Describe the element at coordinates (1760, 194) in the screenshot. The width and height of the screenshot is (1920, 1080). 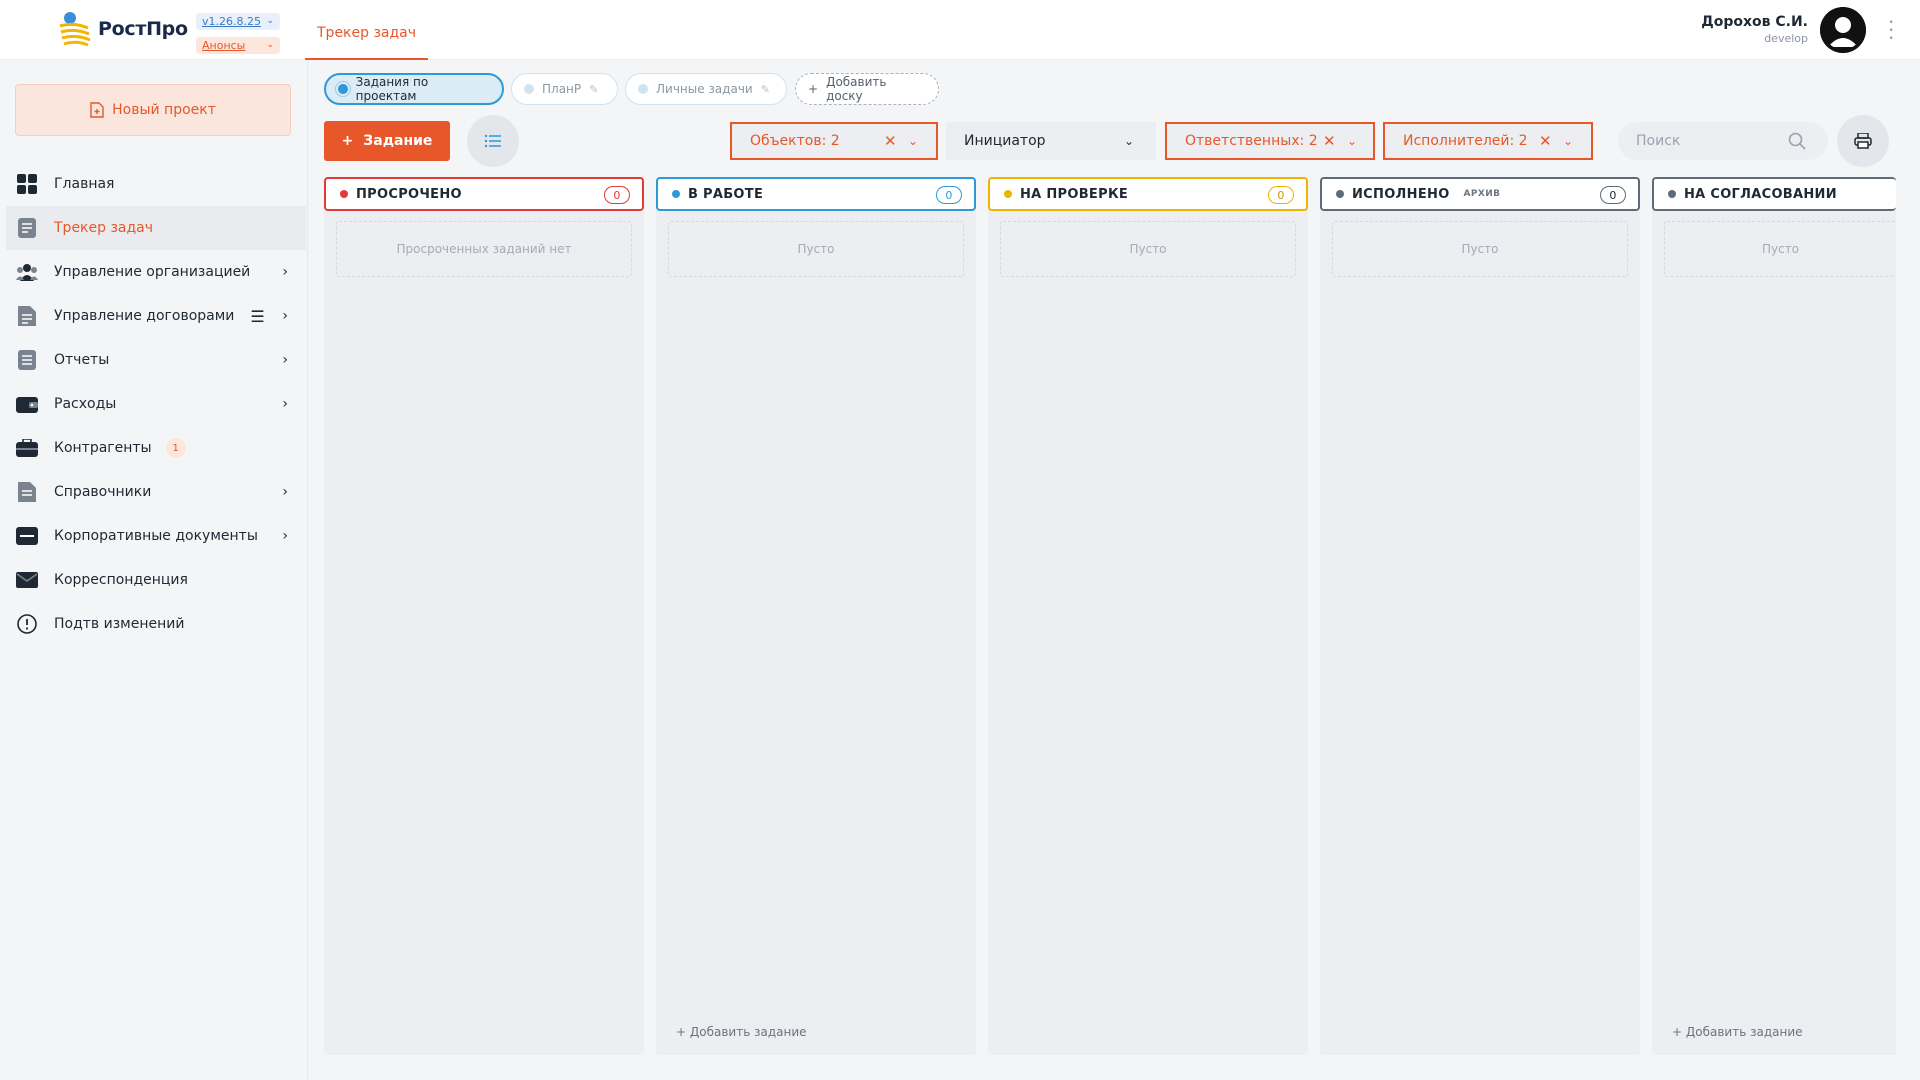
I see `column-title: НА СОГЛАСОВАНИИ` at that location.